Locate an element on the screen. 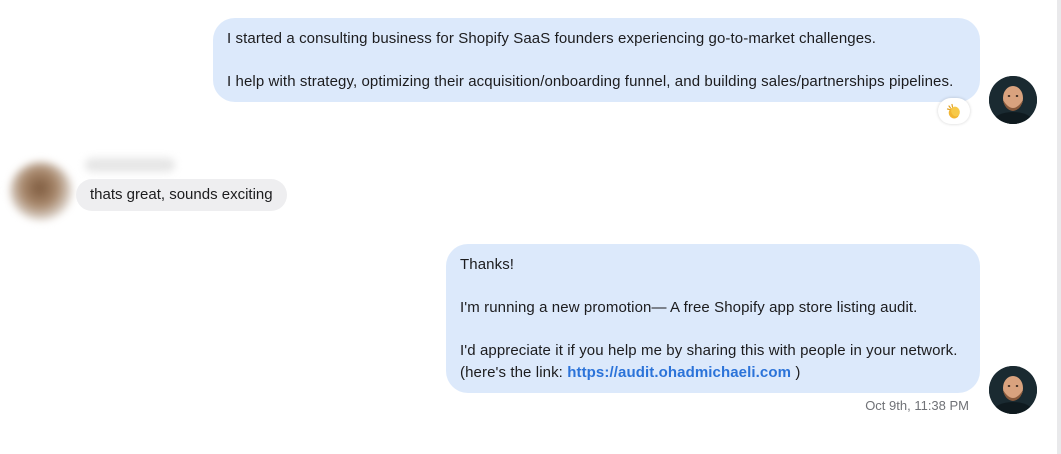 The width and height of the screenshot is (1061, 454). link-prefix: (here's the link: is located at coordinates (514, 372).